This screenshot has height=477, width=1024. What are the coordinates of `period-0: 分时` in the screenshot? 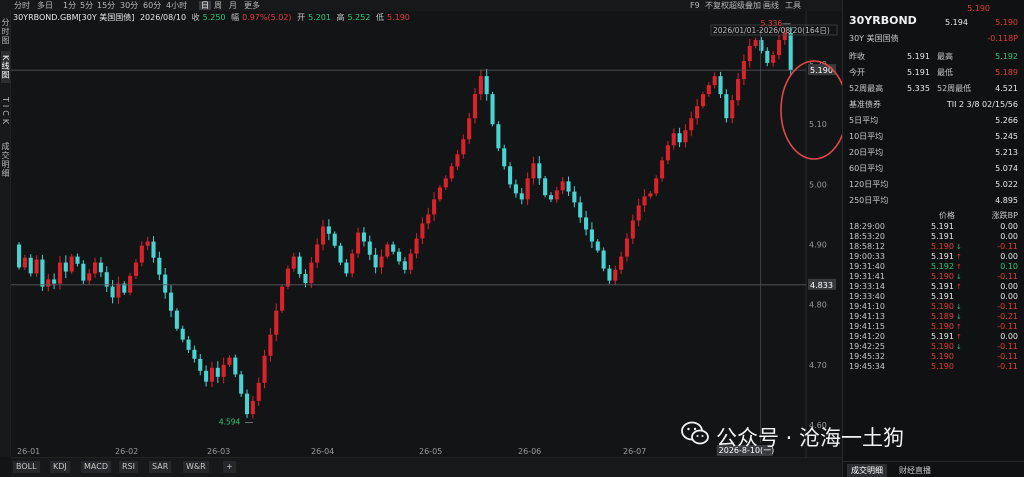 It's located at (22, 5).